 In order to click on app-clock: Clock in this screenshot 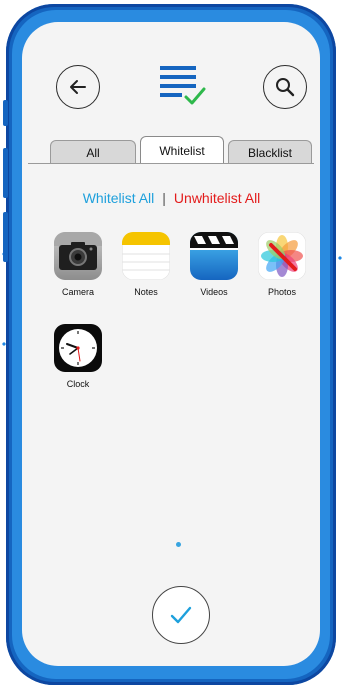, I will do `click(78, 356)`.